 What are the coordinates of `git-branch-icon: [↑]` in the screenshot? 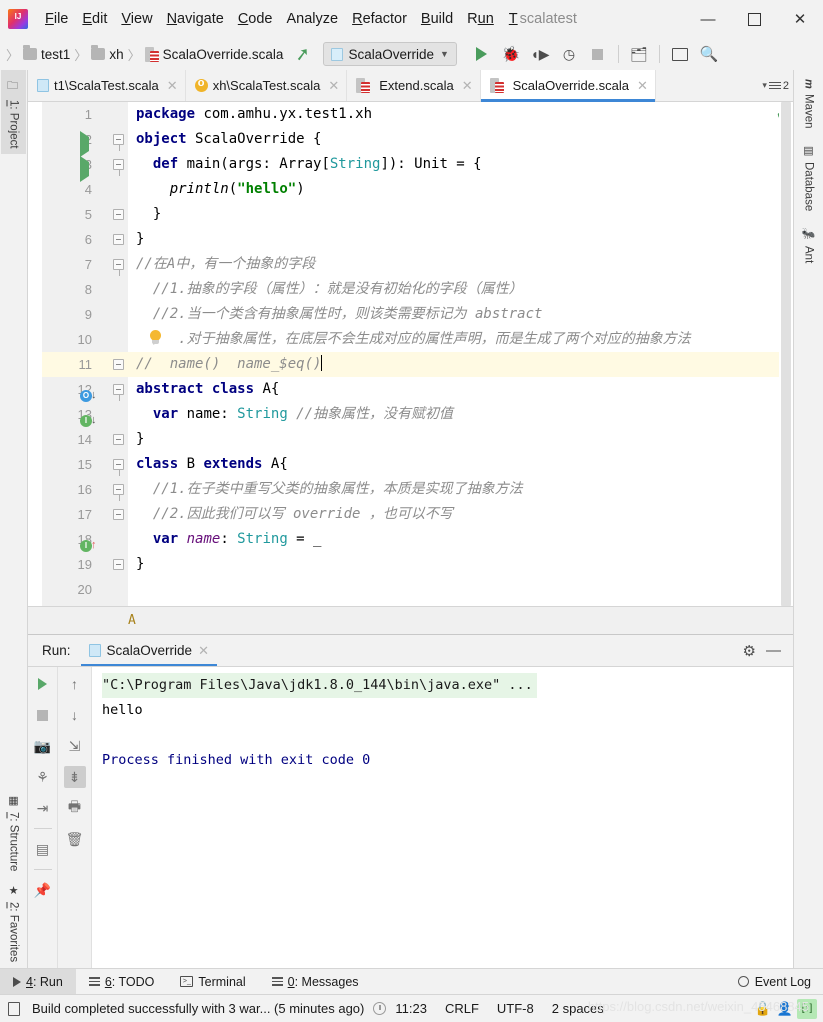 It's located at (807, 1008).